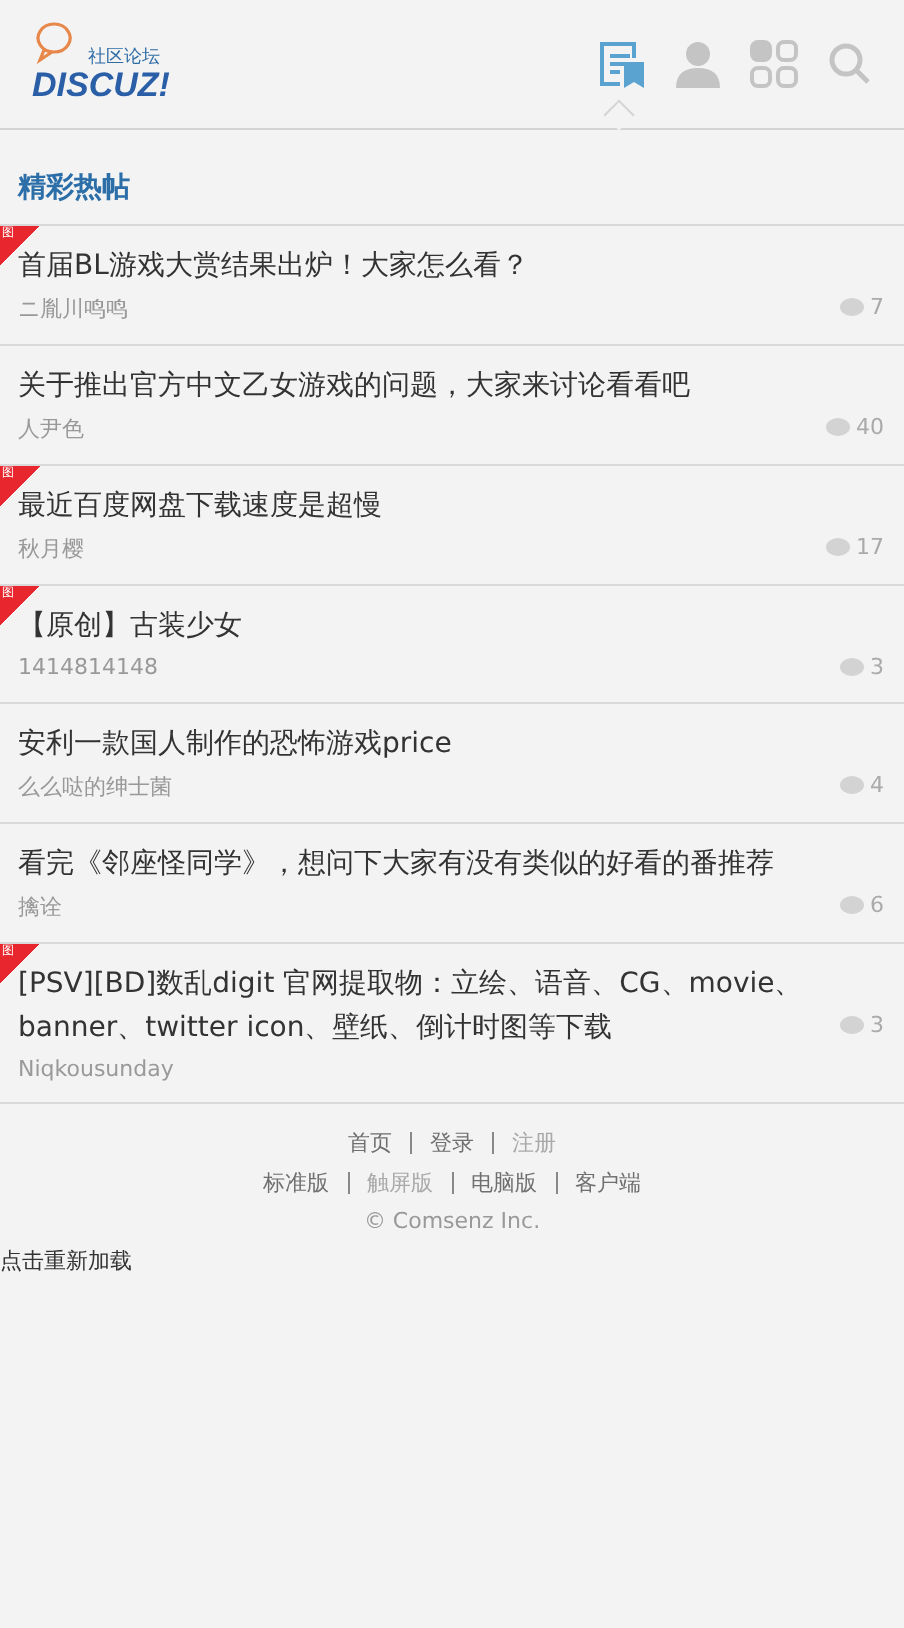  What do you see at coordinates (452, 1221) in the screenshot?
I see `copyright: © Comsenz Inc.` at bounding box center [452, 1221].